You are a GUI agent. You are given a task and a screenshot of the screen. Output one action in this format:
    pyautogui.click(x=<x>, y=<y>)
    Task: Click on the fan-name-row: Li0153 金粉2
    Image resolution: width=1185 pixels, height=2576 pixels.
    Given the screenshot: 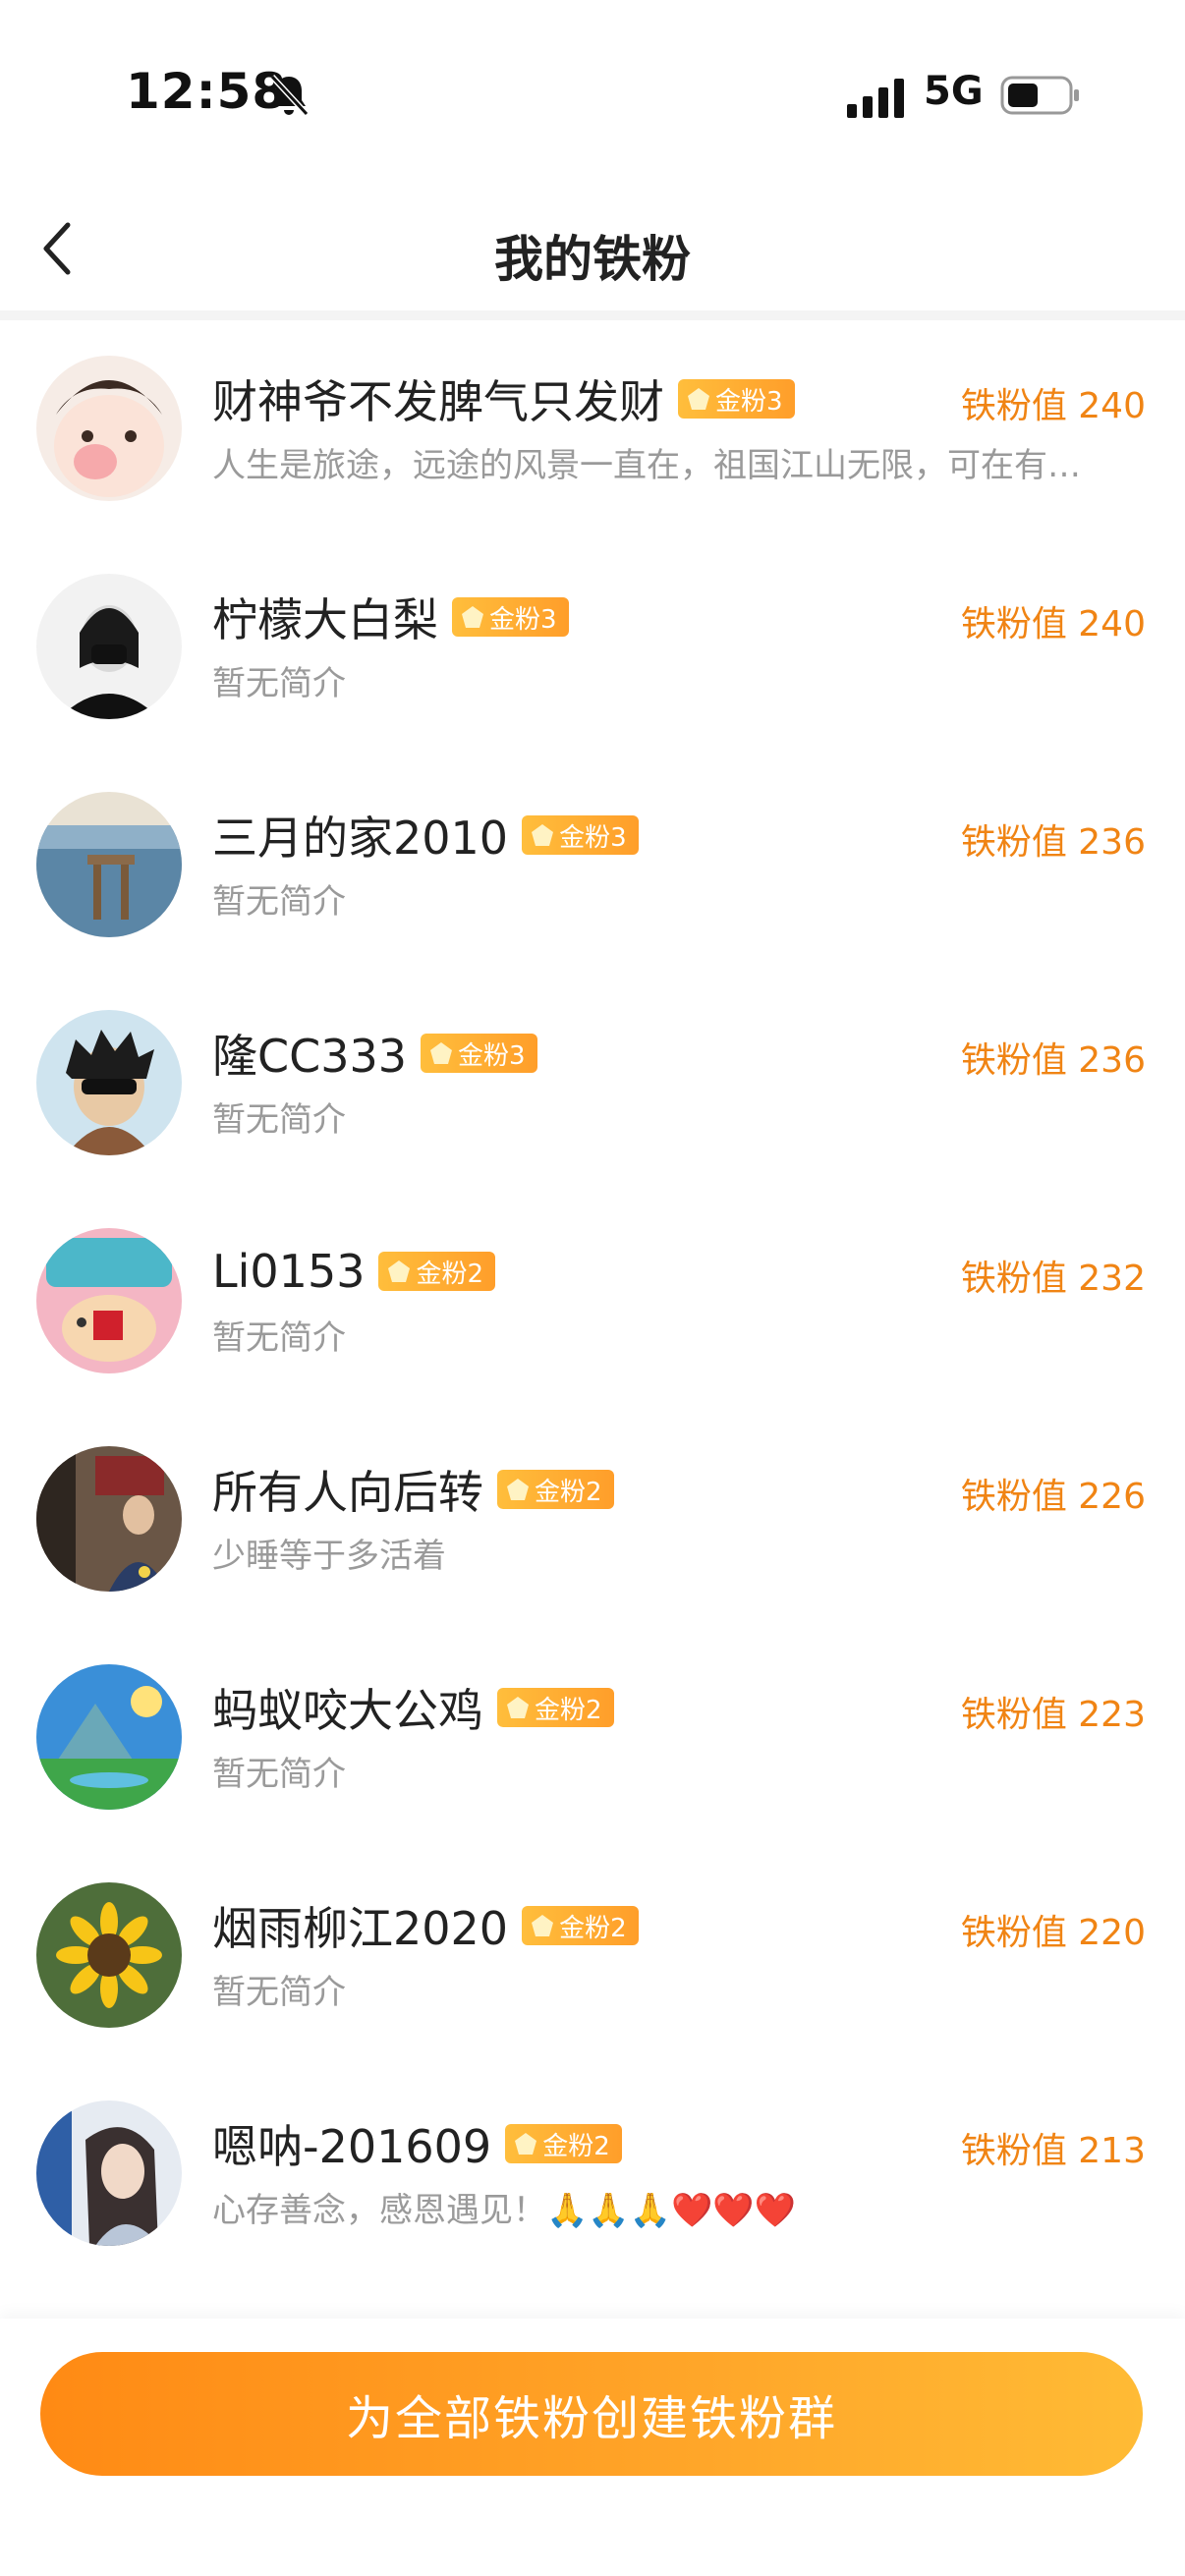 What is the action you would take?
    pyautogui.click(x=354, y=1271)
    